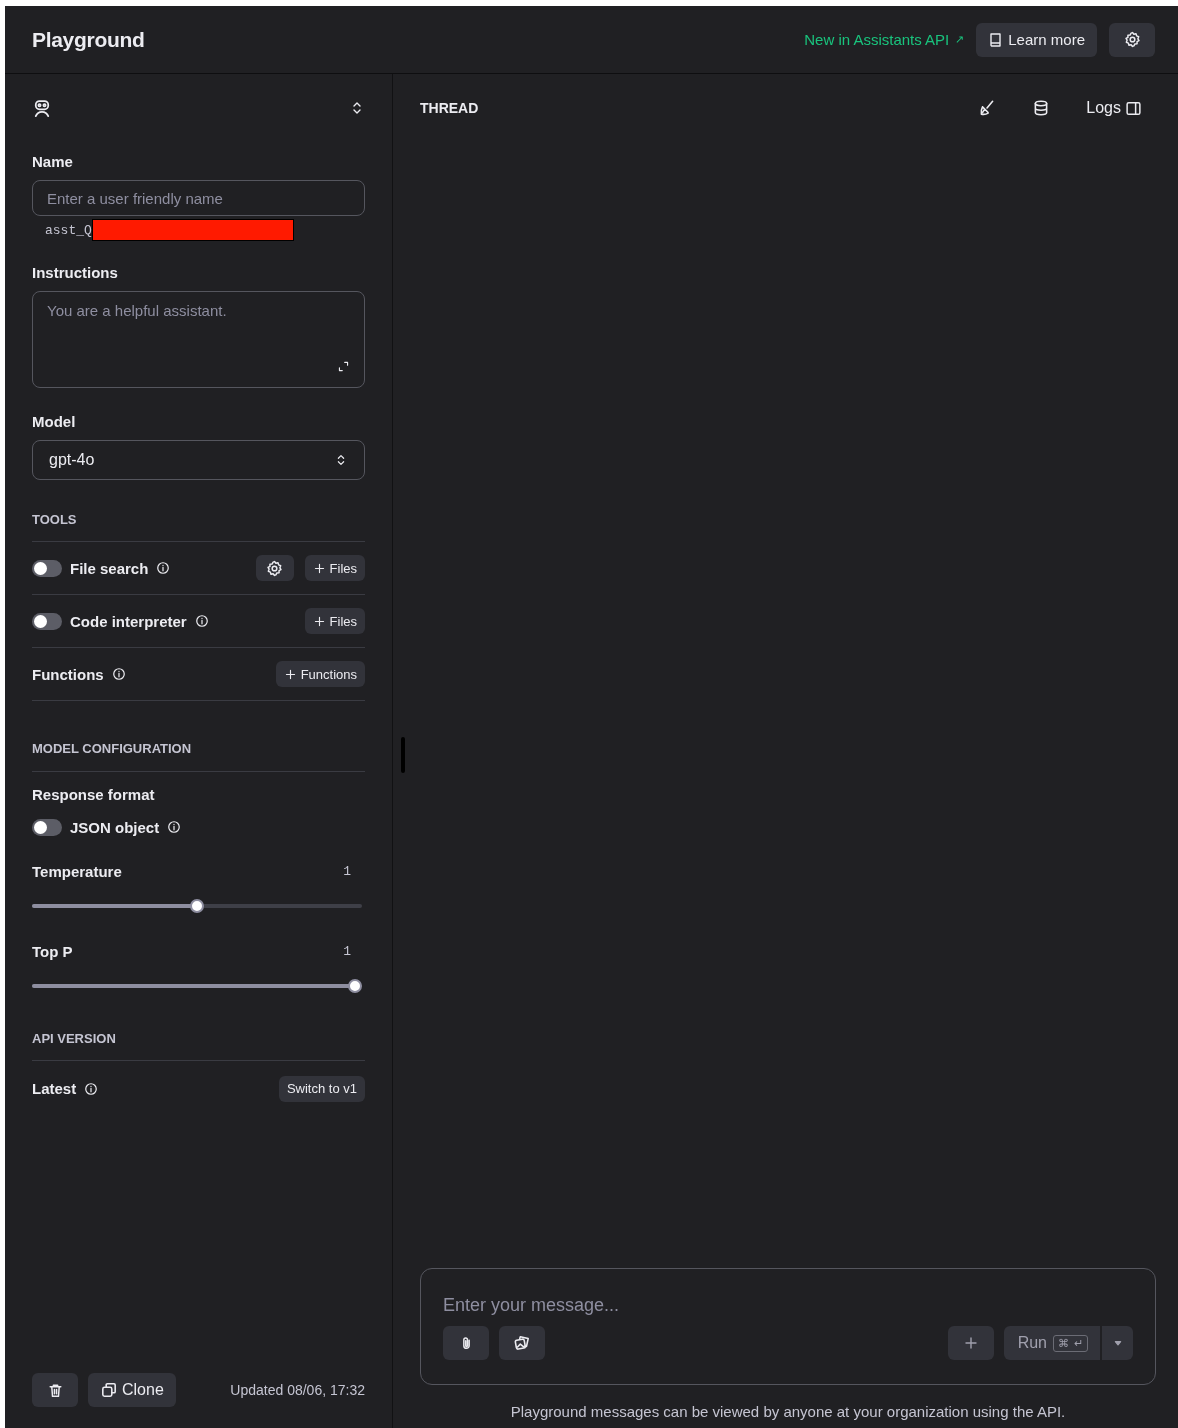  I want to click on add-message-button, so click(970, 1343).